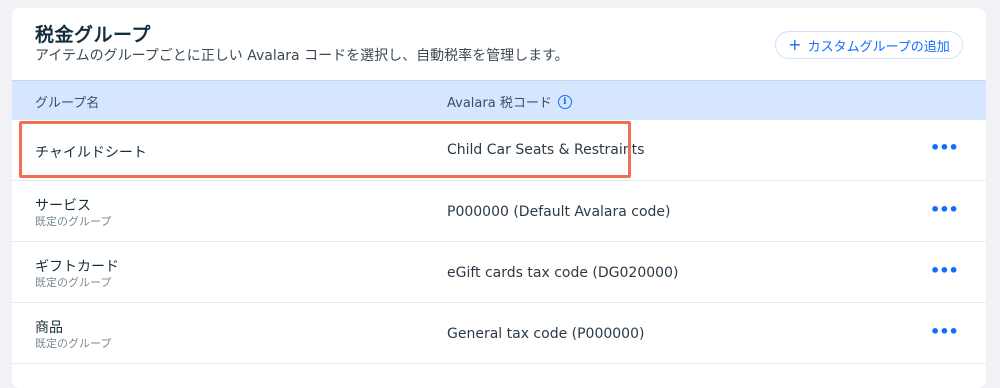 This screenshot has width=1000, height=388. Describe the element at coordinates (499, 103) in the screenshot. I see `column-header-tax-code-label: Avalara 税コード` at that location.